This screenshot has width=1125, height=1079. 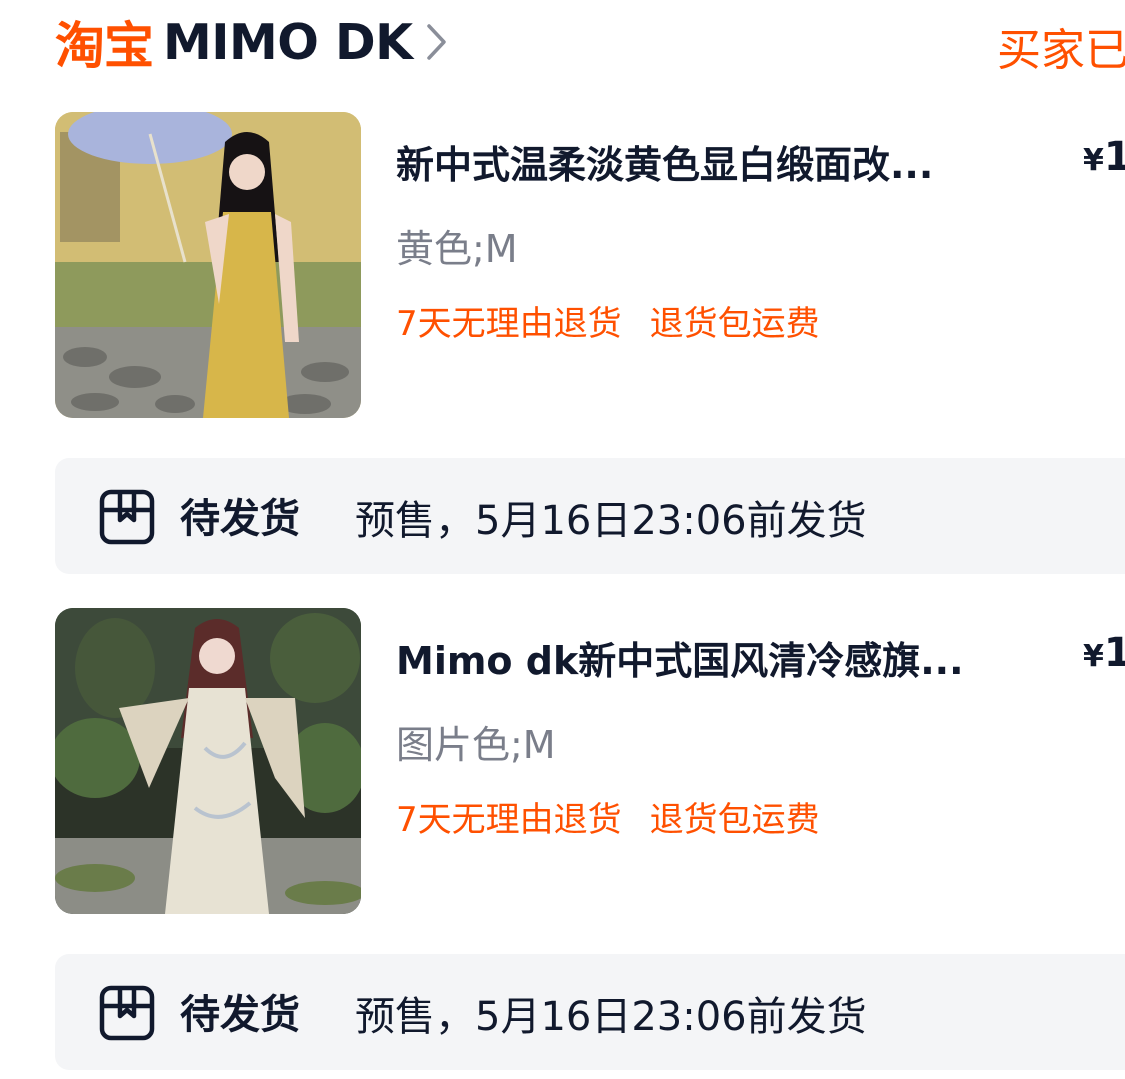 What do you see at coordinates (457, 249) in the screenshot?
I see `product-sku: 黄色;M` at bounding box center [457, 249].